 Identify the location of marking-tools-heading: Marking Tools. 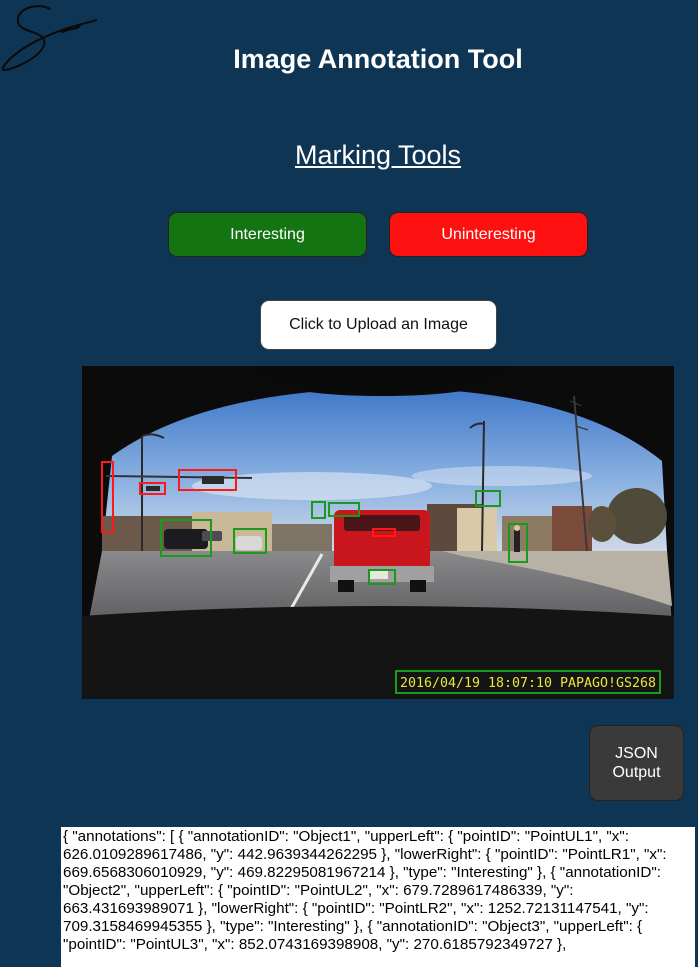
(378, 155).